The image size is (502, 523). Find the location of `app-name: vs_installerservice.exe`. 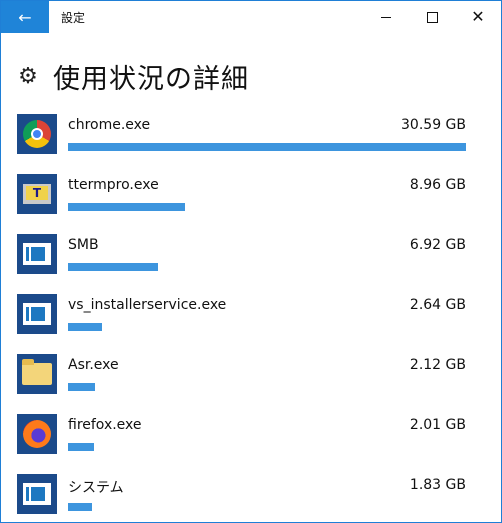

app-name: vs_installerservice.exe is located at coordinates (147, 305).